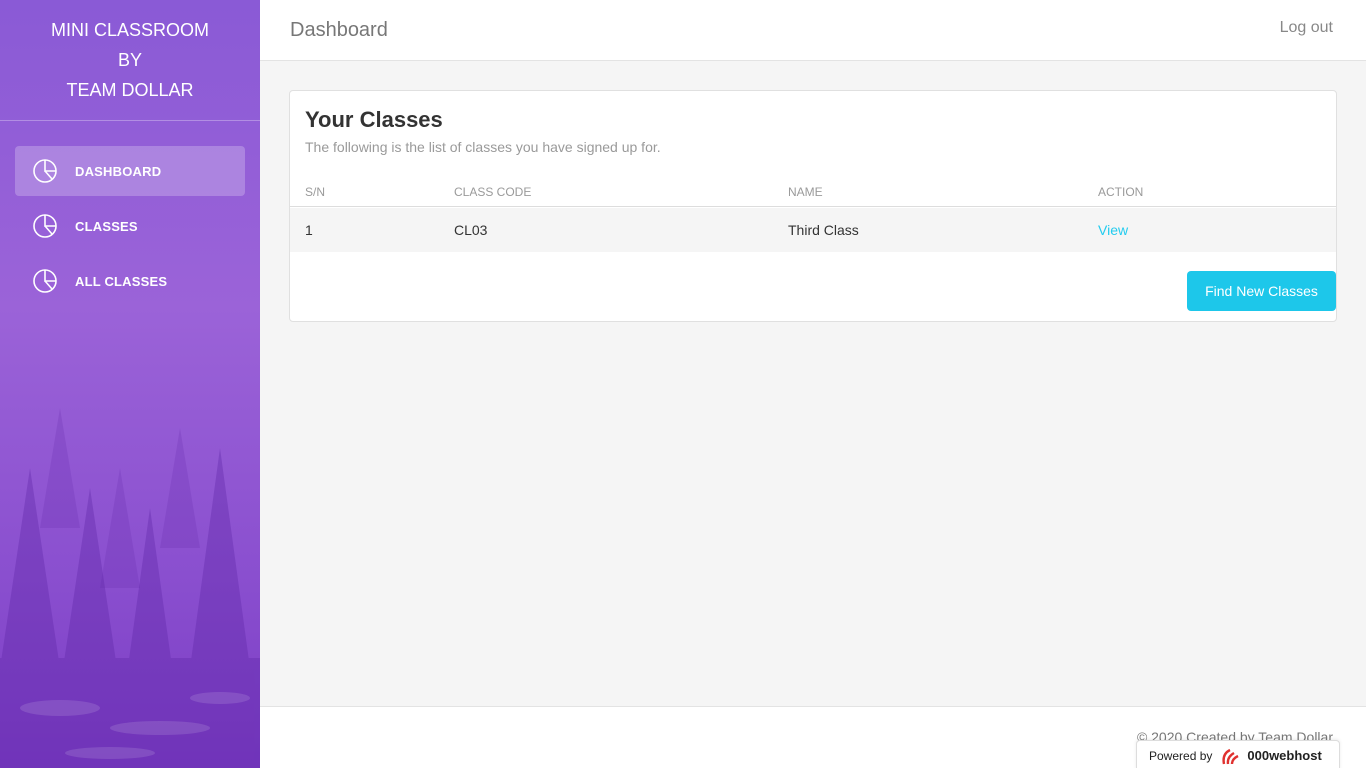  I want to click on table-row: 1 CL03 Third Class View, so click(813, 230).